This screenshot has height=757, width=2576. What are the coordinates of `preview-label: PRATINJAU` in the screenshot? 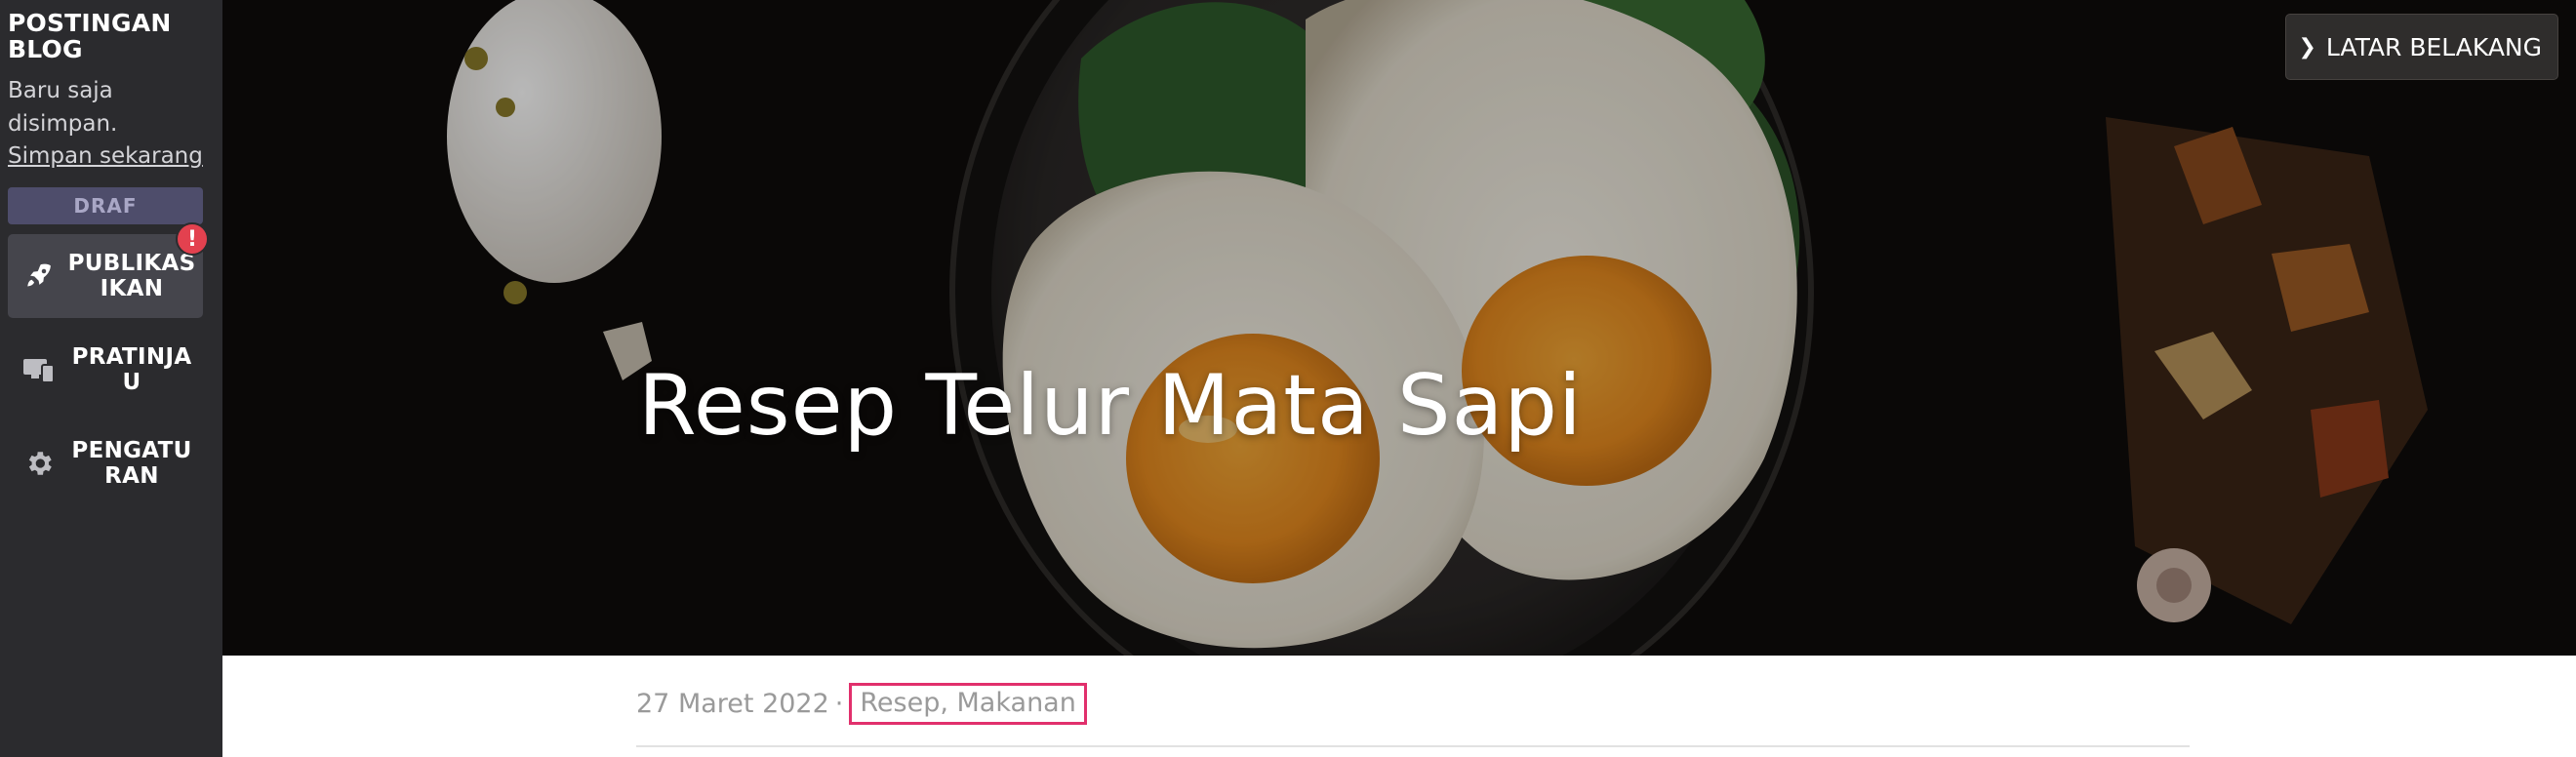 It's located at (131, 369).